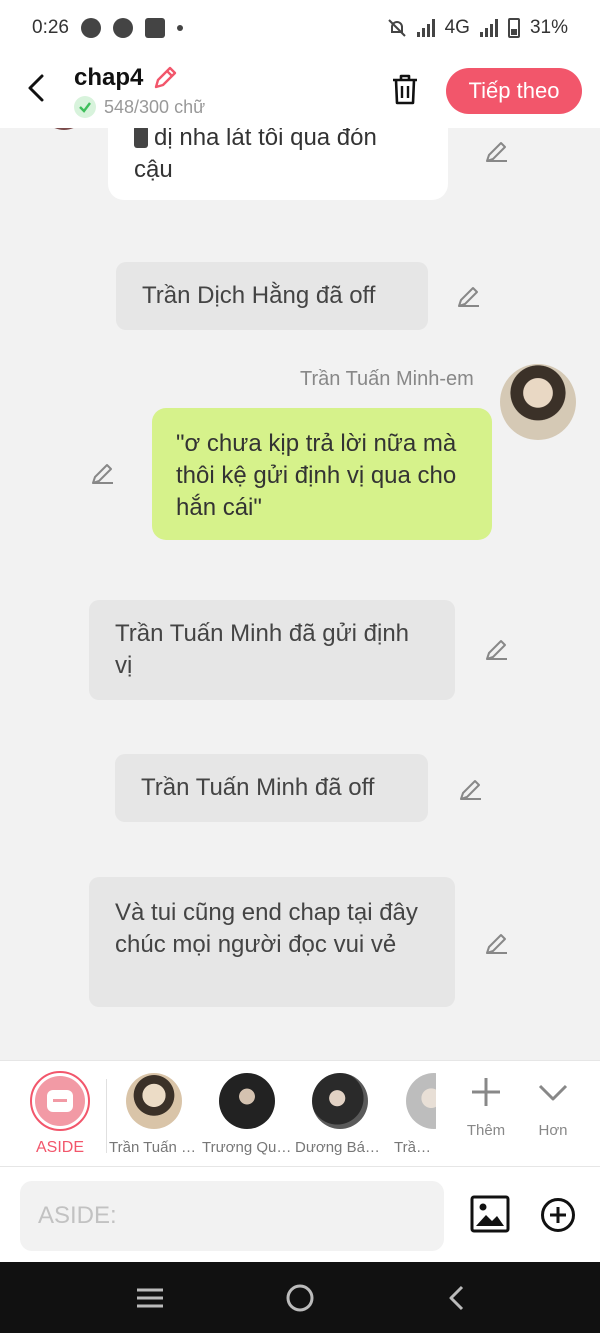 This screenshot has width=600, height=1333. Describe the element at coordinates (90, 28) in the screenshot. I see `messenger-icon` at that location.